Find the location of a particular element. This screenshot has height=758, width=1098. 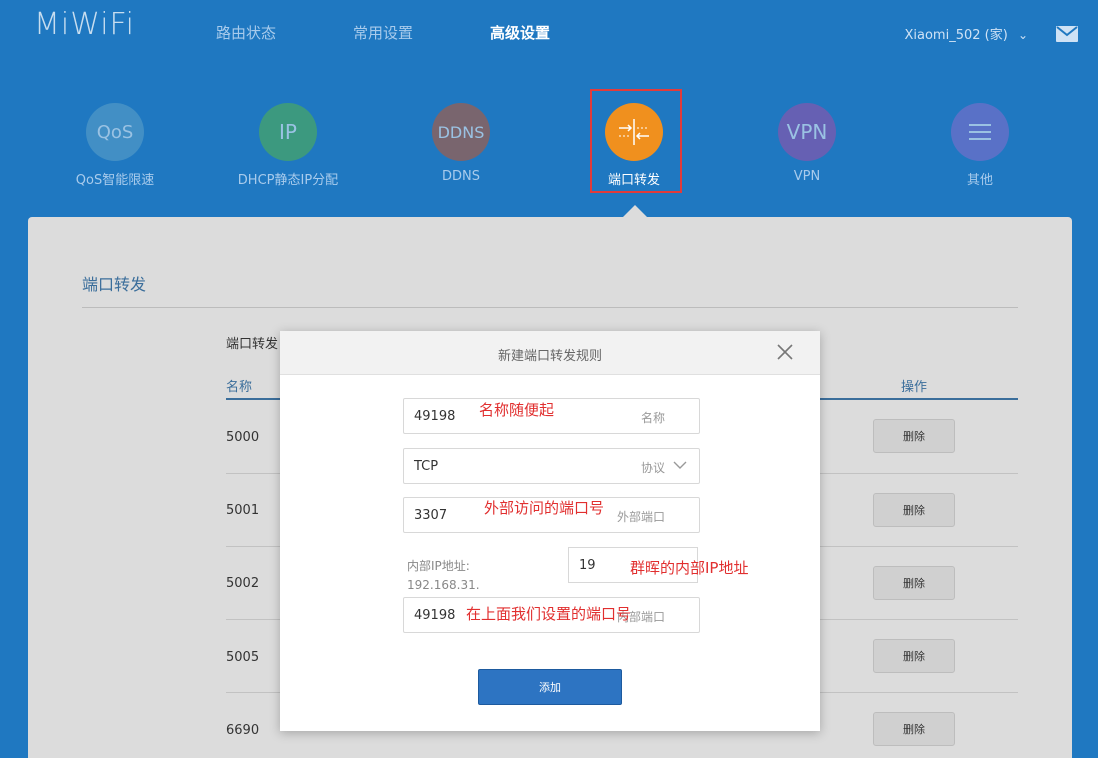

internal-ip-value: 19 is located at coordinates (587, 565).